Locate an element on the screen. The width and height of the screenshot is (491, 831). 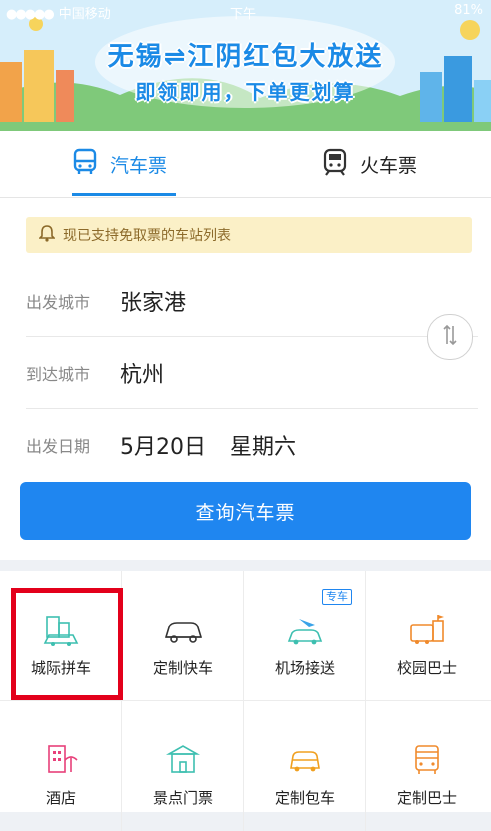
train-icon is located at coordinates (335, 164).